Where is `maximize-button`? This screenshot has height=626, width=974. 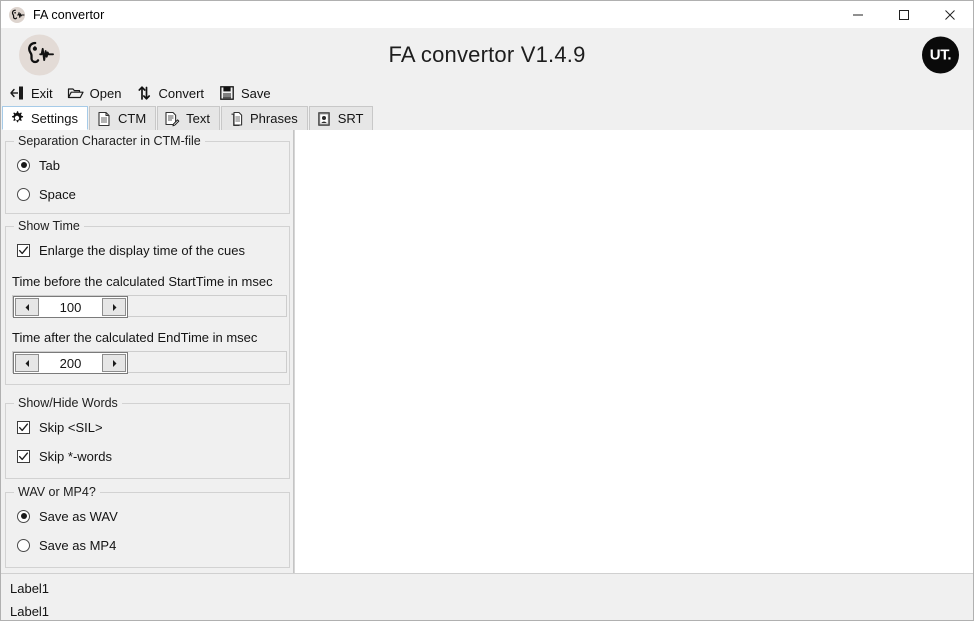 maximize-button is located at coordinates (904, 14).